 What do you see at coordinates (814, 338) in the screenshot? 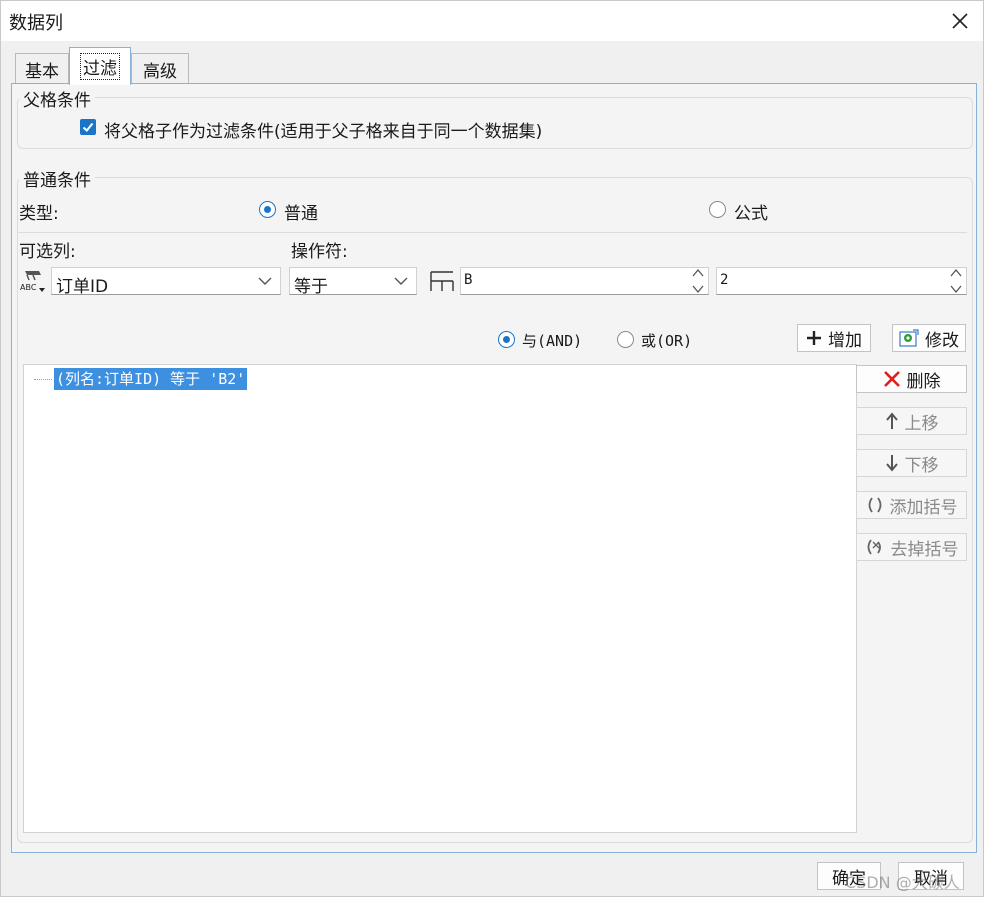
I see `plus-icon` at bounding box center [814, 338].